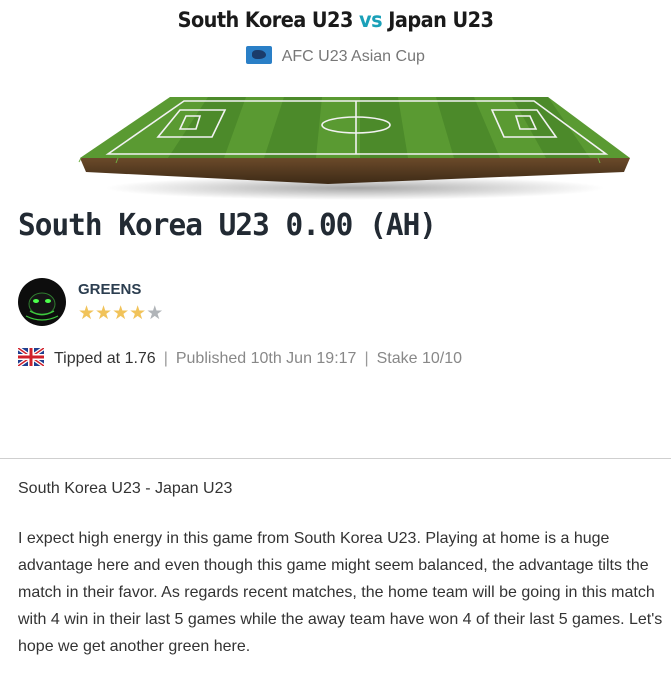 The height and width of the screenshot is (686, 671). What do you see at coordinates (259, 55) in the screenshot?
I see `asia-flag-icon` at bounding box center [259, 55].